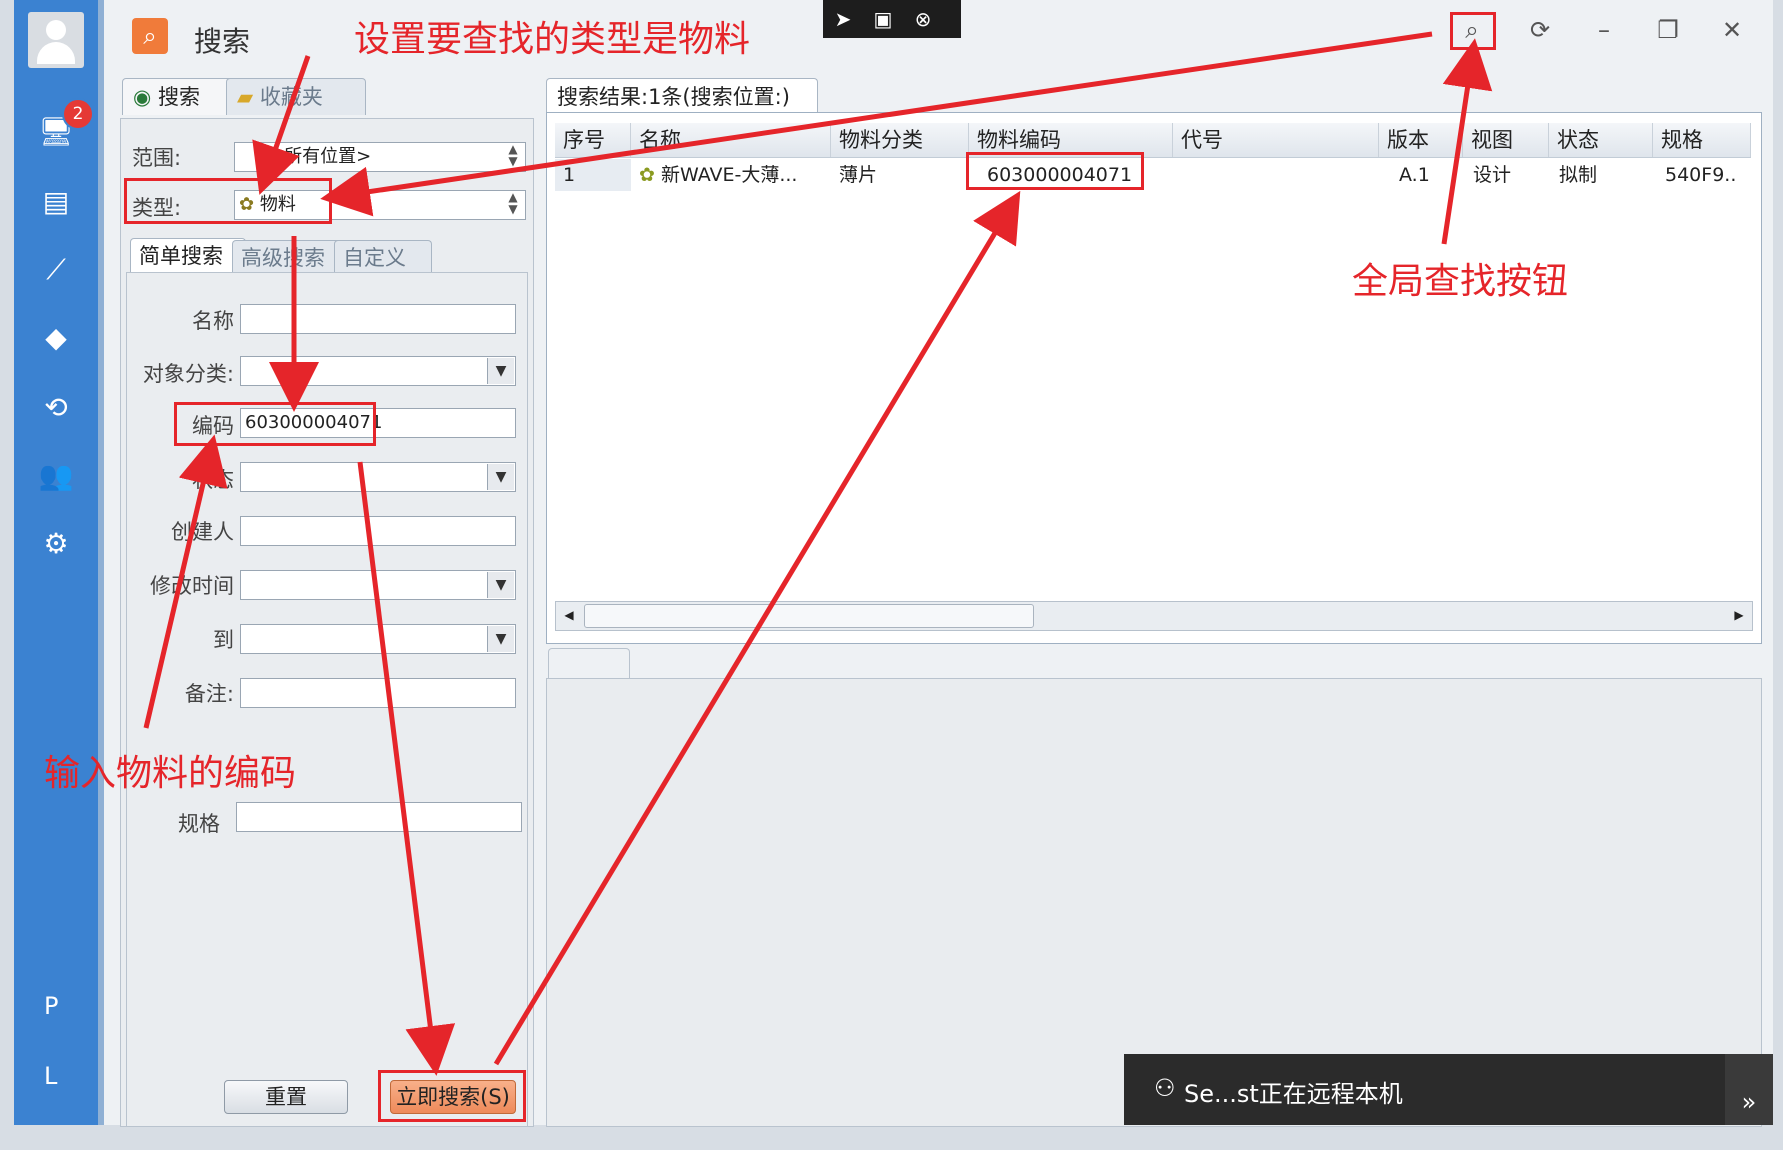  I want to click on annotation-type-note: 设置要查找的类型是物料, so click(552, 39).